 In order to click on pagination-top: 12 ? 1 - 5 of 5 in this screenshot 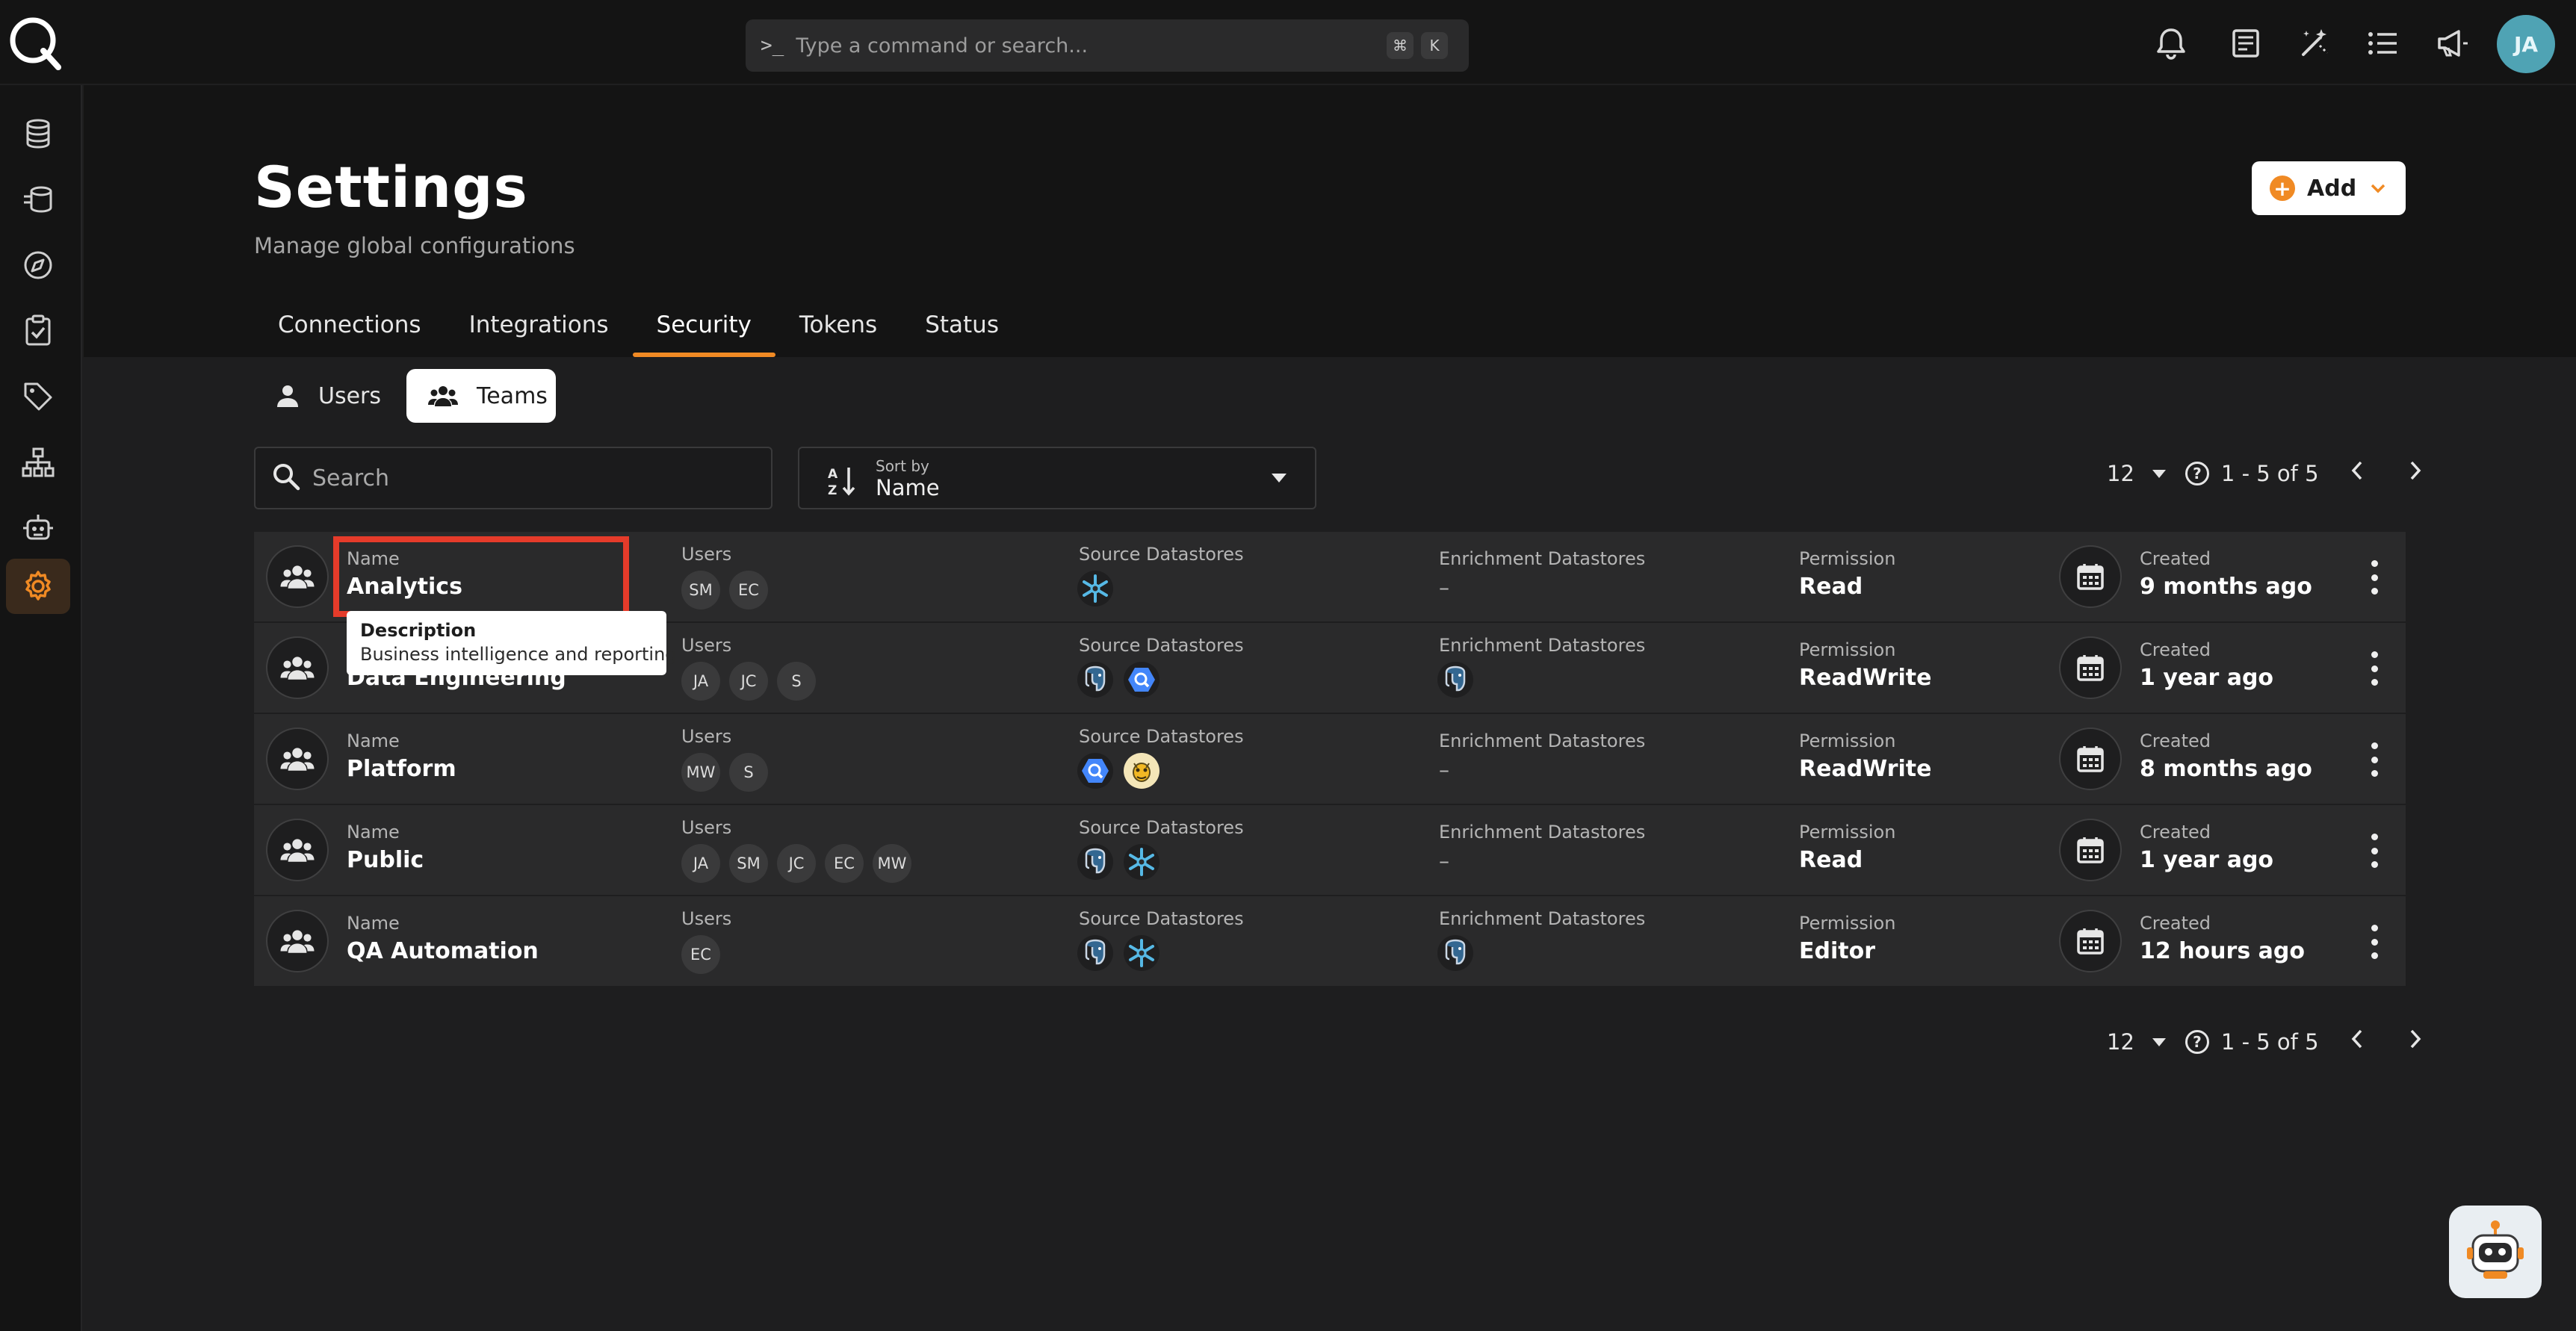, I will do `click(2264, 473)`.